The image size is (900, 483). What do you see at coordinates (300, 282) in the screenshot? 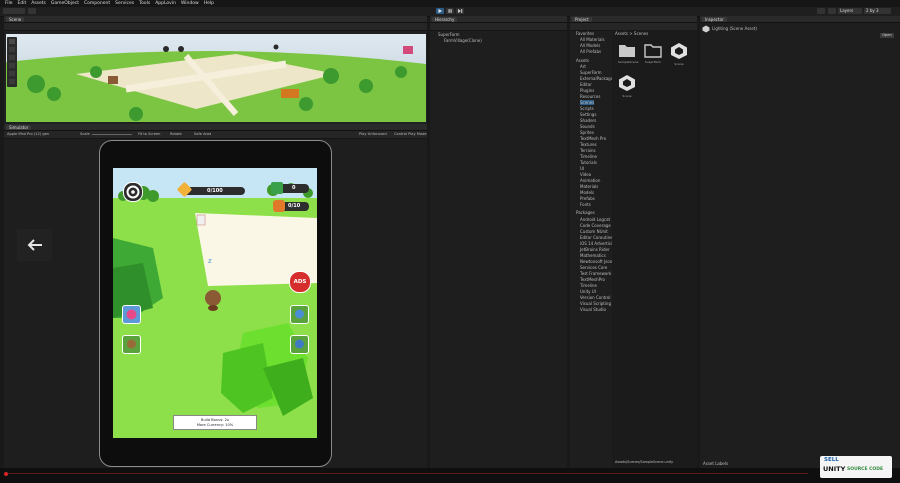
I see `ads-button: ADS` at bounding box center [300, 282].